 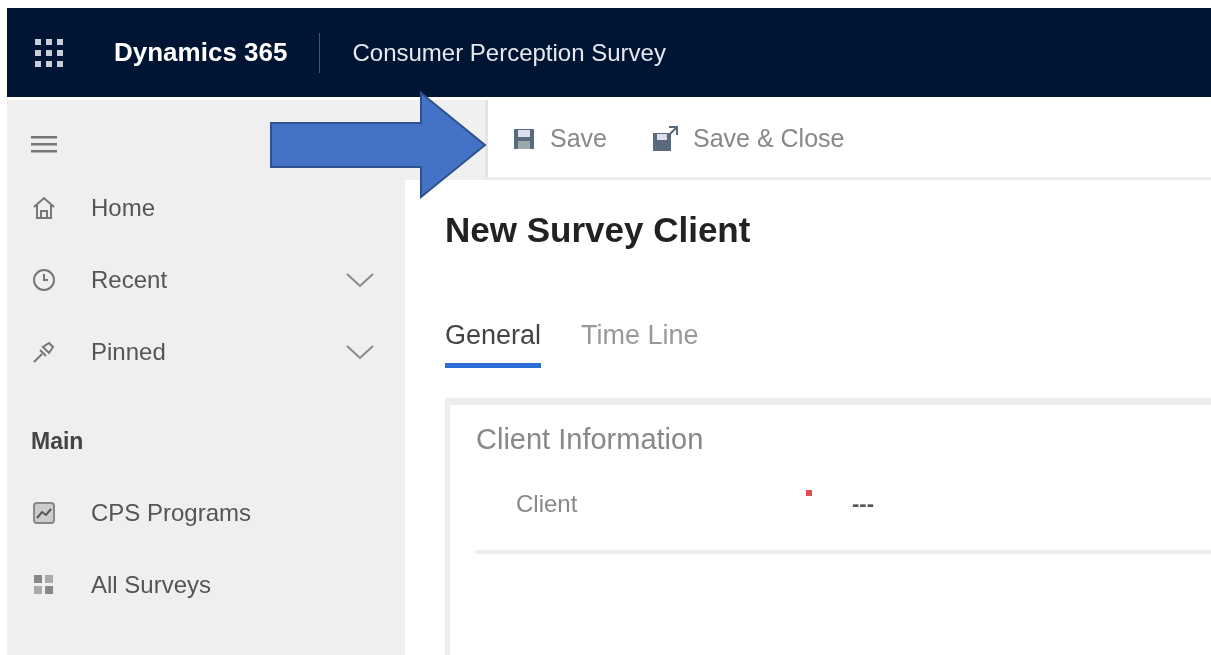 I want to click on section-title: Client Information, so click(x=590, y=439).